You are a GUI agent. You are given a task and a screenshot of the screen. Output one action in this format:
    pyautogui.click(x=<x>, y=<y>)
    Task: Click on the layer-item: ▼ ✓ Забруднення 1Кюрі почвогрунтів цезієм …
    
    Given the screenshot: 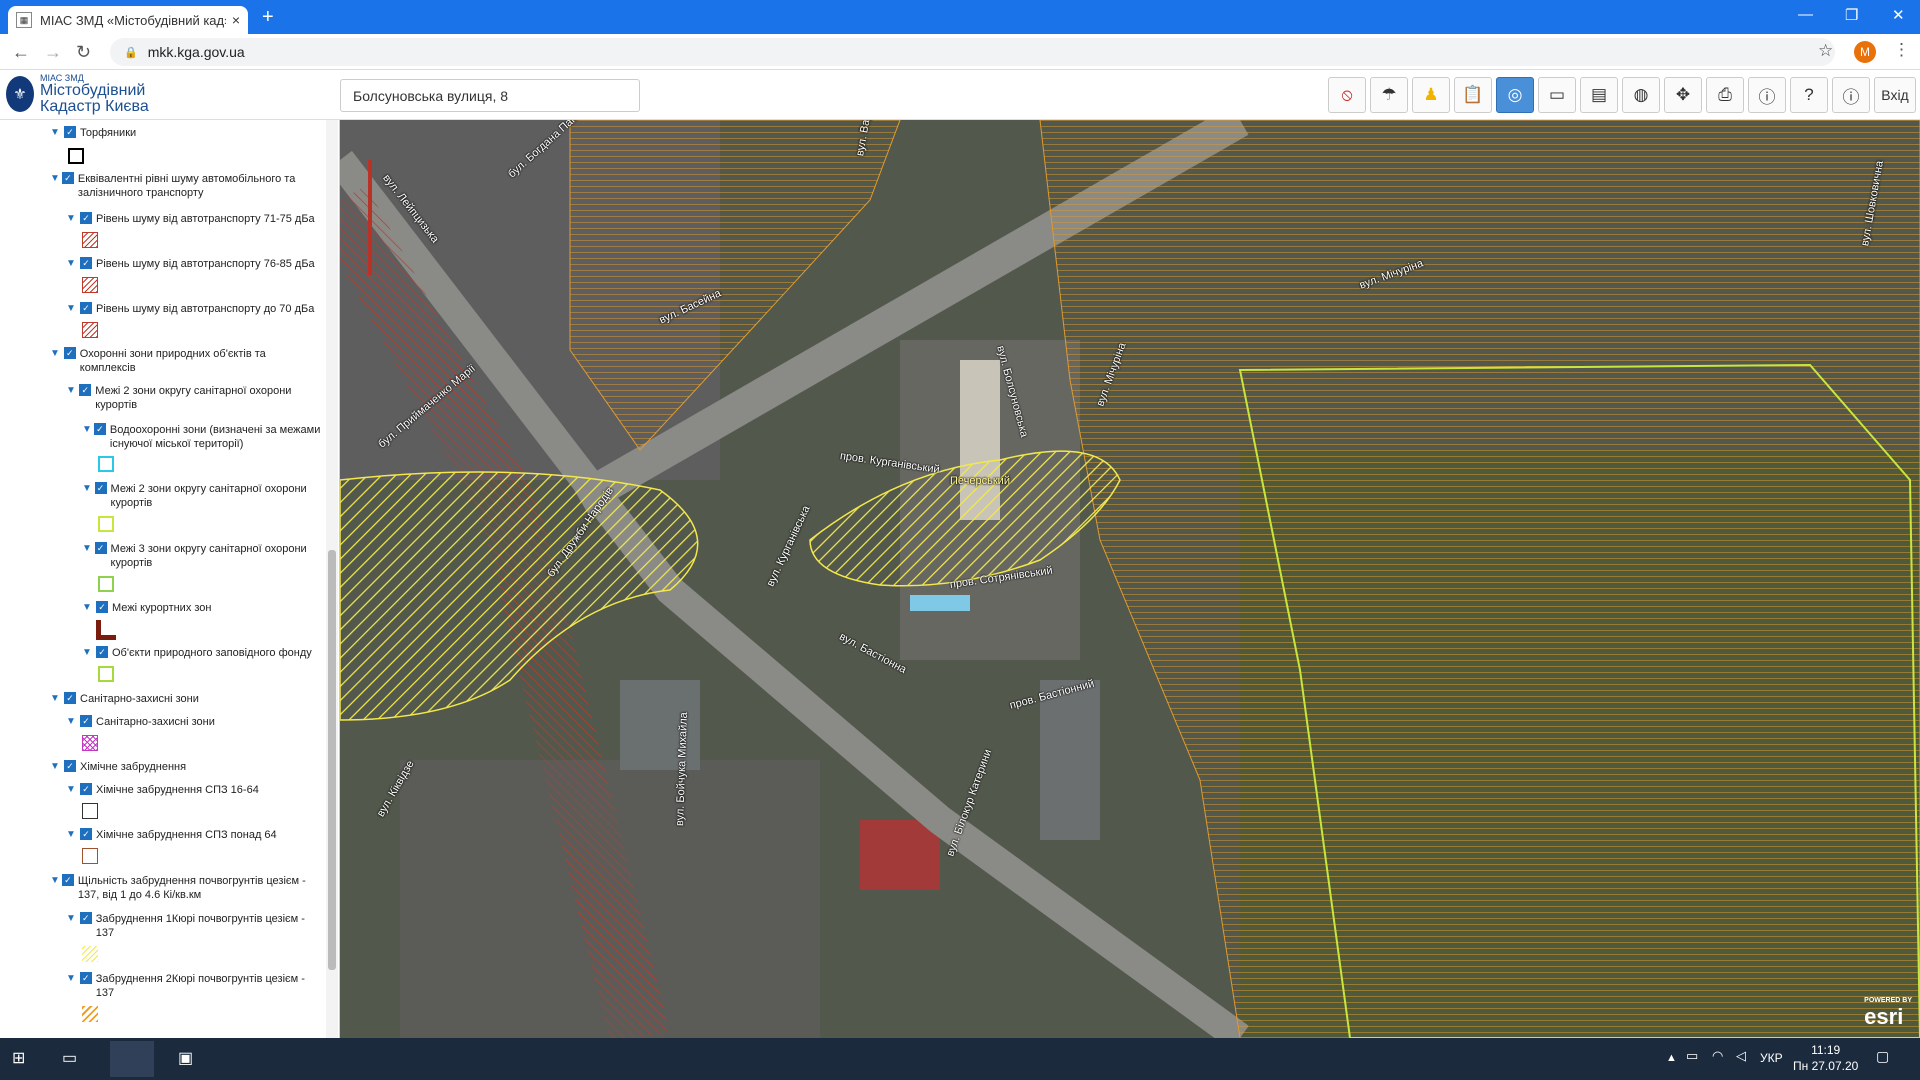 What is the action you would take?
    pyautogui.click(x=194, y=926)
    